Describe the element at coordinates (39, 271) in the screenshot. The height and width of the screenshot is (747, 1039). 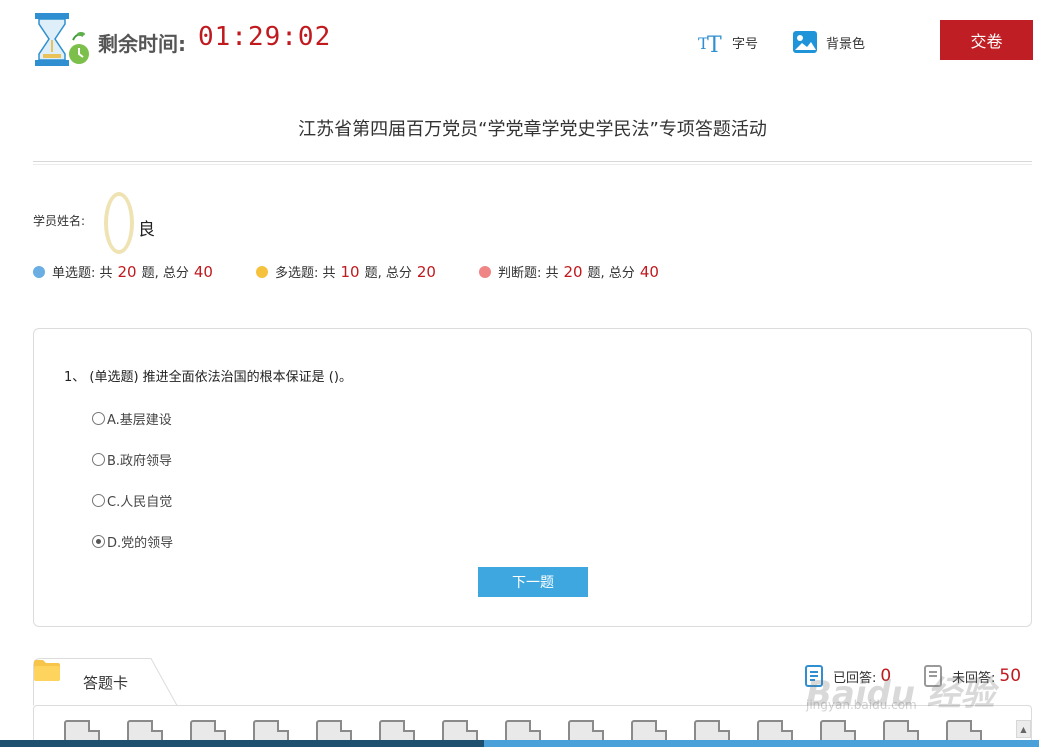
I see `single-choice-dot` at that location.